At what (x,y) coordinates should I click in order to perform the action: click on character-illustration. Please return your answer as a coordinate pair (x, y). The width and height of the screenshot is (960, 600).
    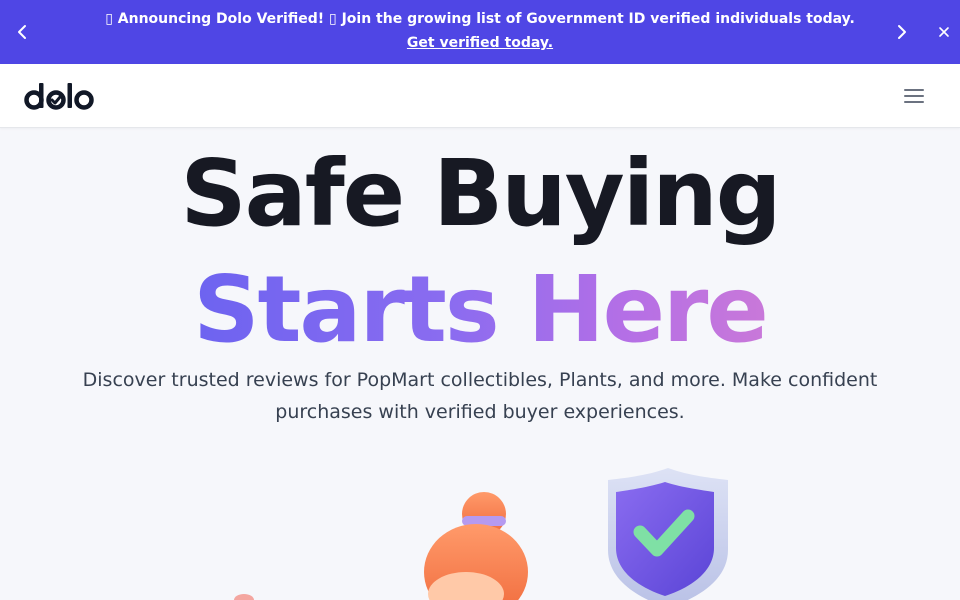
    Looking at the image, I should click on (476, 546).